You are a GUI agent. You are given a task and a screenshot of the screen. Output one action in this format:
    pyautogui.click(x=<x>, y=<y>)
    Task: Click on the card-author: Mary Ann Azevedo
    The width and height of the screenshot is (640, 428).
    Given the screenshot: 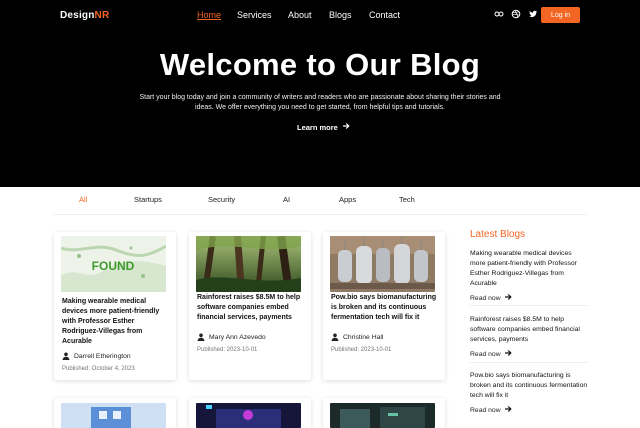 What is the action you would take?
    pyautogui.click(x=231, y=337)
    